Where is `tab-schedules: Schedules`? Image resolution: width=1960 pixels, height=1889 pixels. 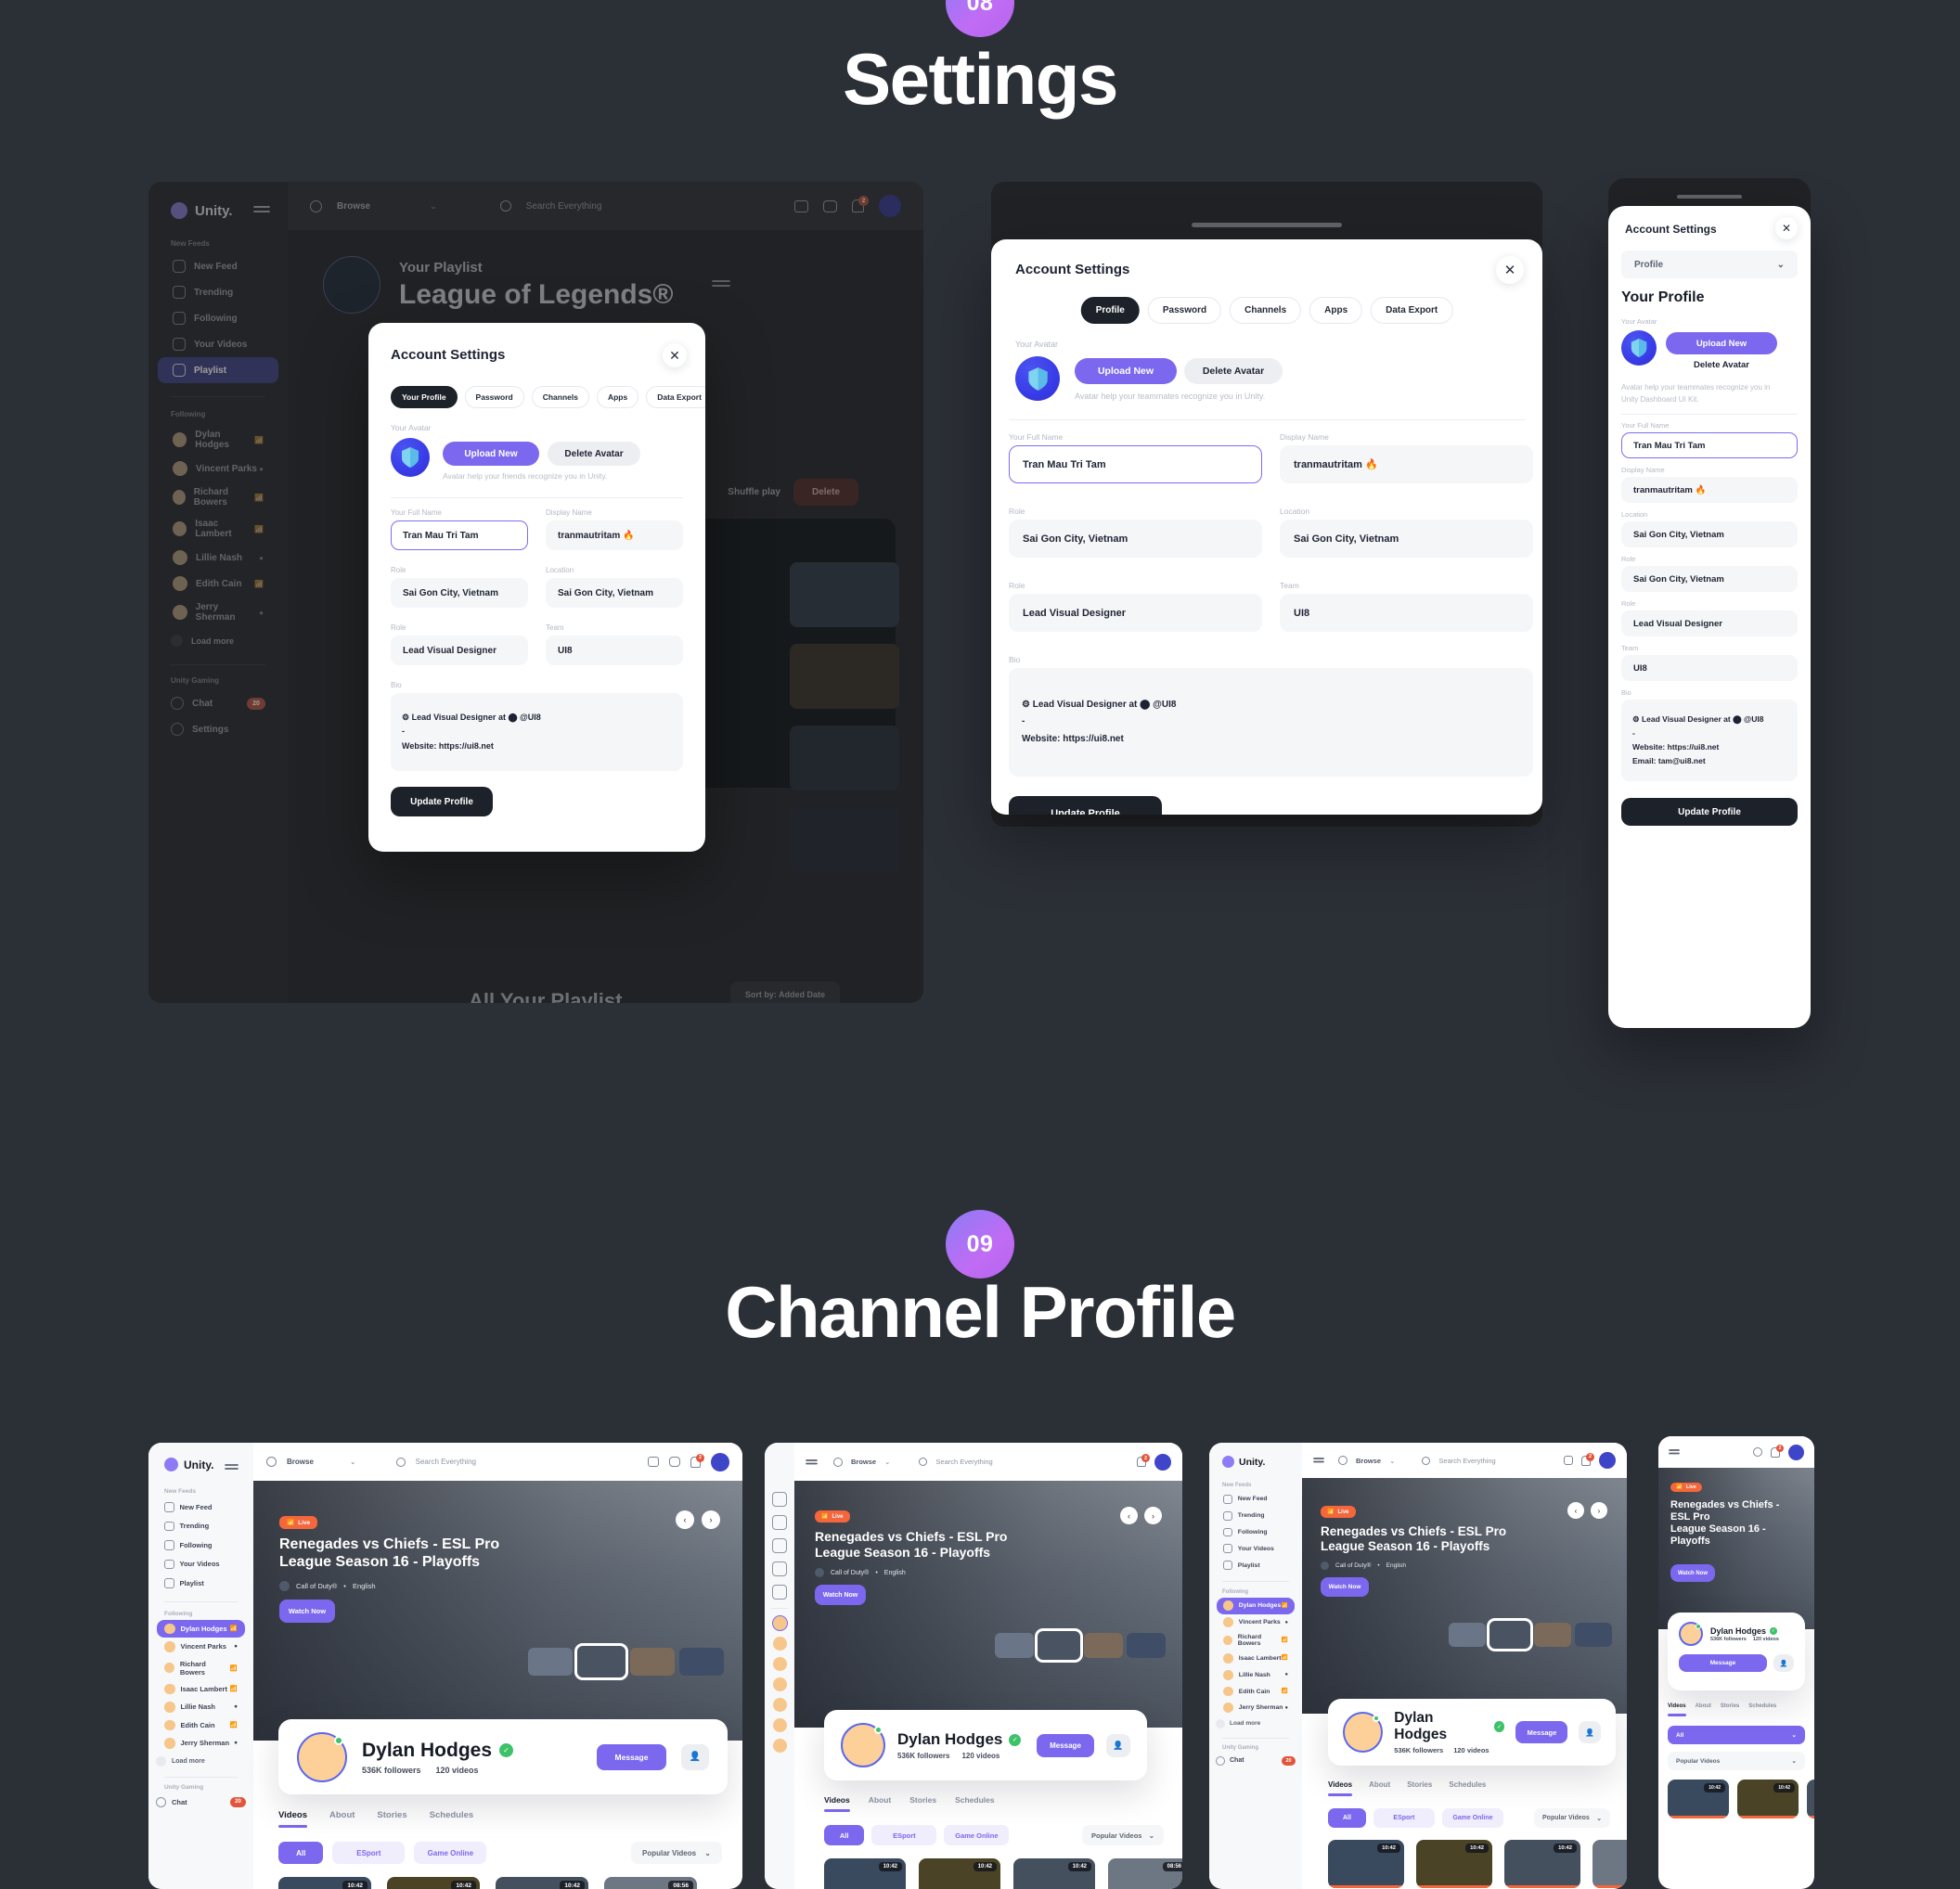
tab-schedules: Schedules is located at coordinates (1467, 1788).